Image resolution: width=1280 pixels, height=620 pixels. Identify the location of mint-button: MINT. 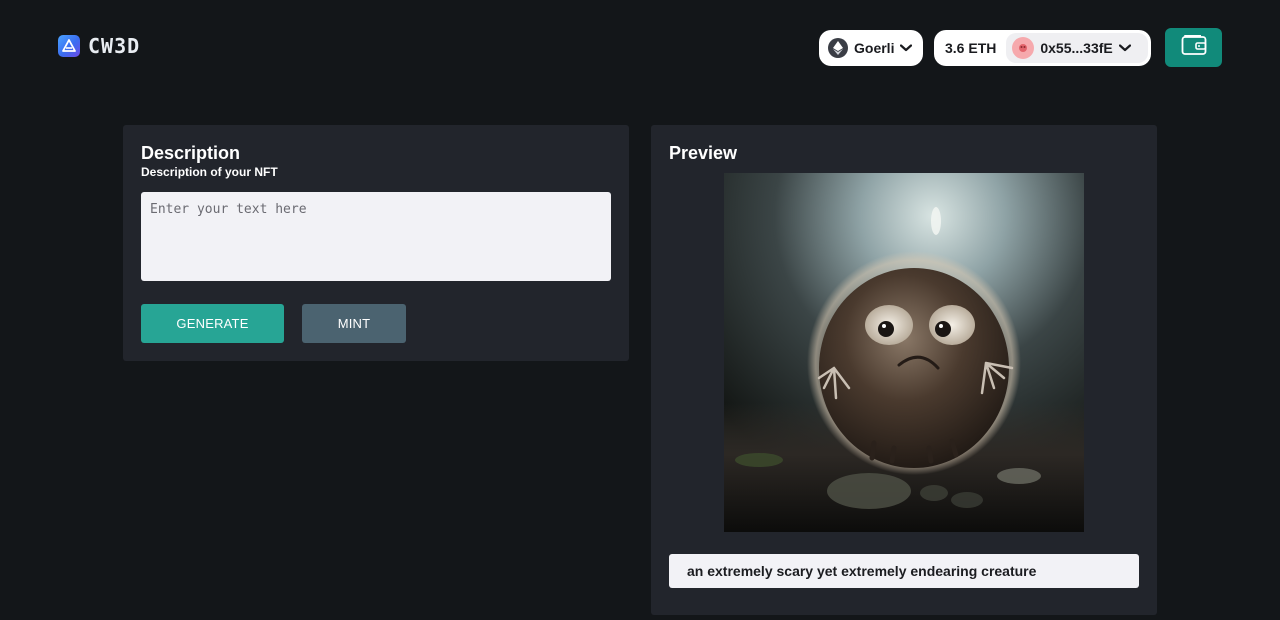
(354, 323).